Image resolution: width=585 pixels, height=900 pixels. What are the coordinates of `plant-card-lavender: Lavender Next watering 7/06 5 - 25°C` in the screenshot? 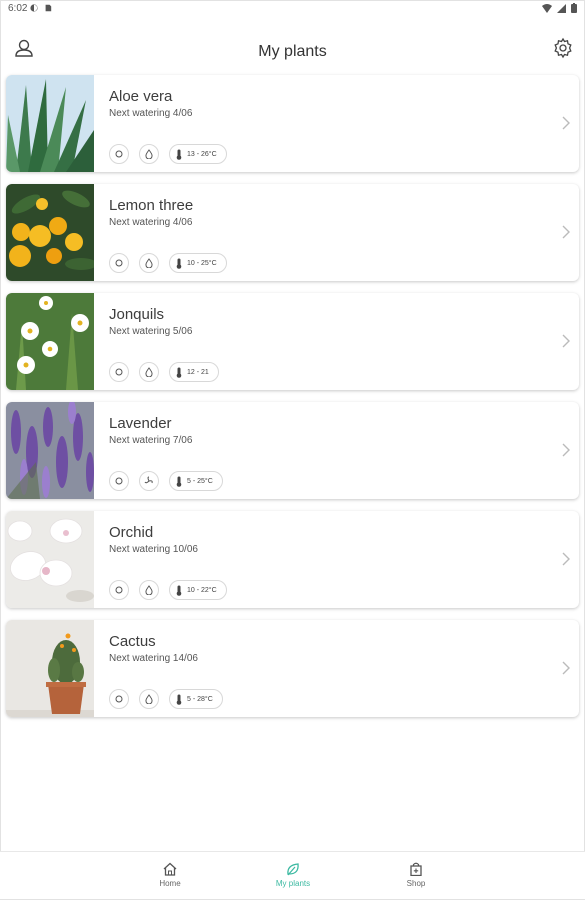 It's located at (292, 450).